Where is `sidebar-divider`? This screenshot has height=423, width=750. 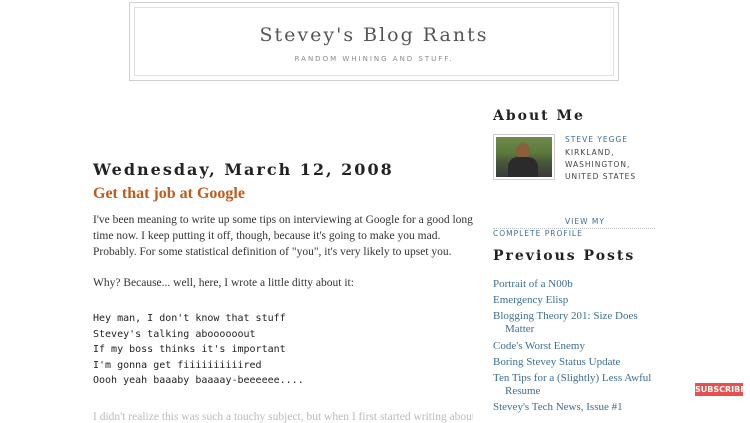
sidebar-divider is located at coordinates (574, 228).